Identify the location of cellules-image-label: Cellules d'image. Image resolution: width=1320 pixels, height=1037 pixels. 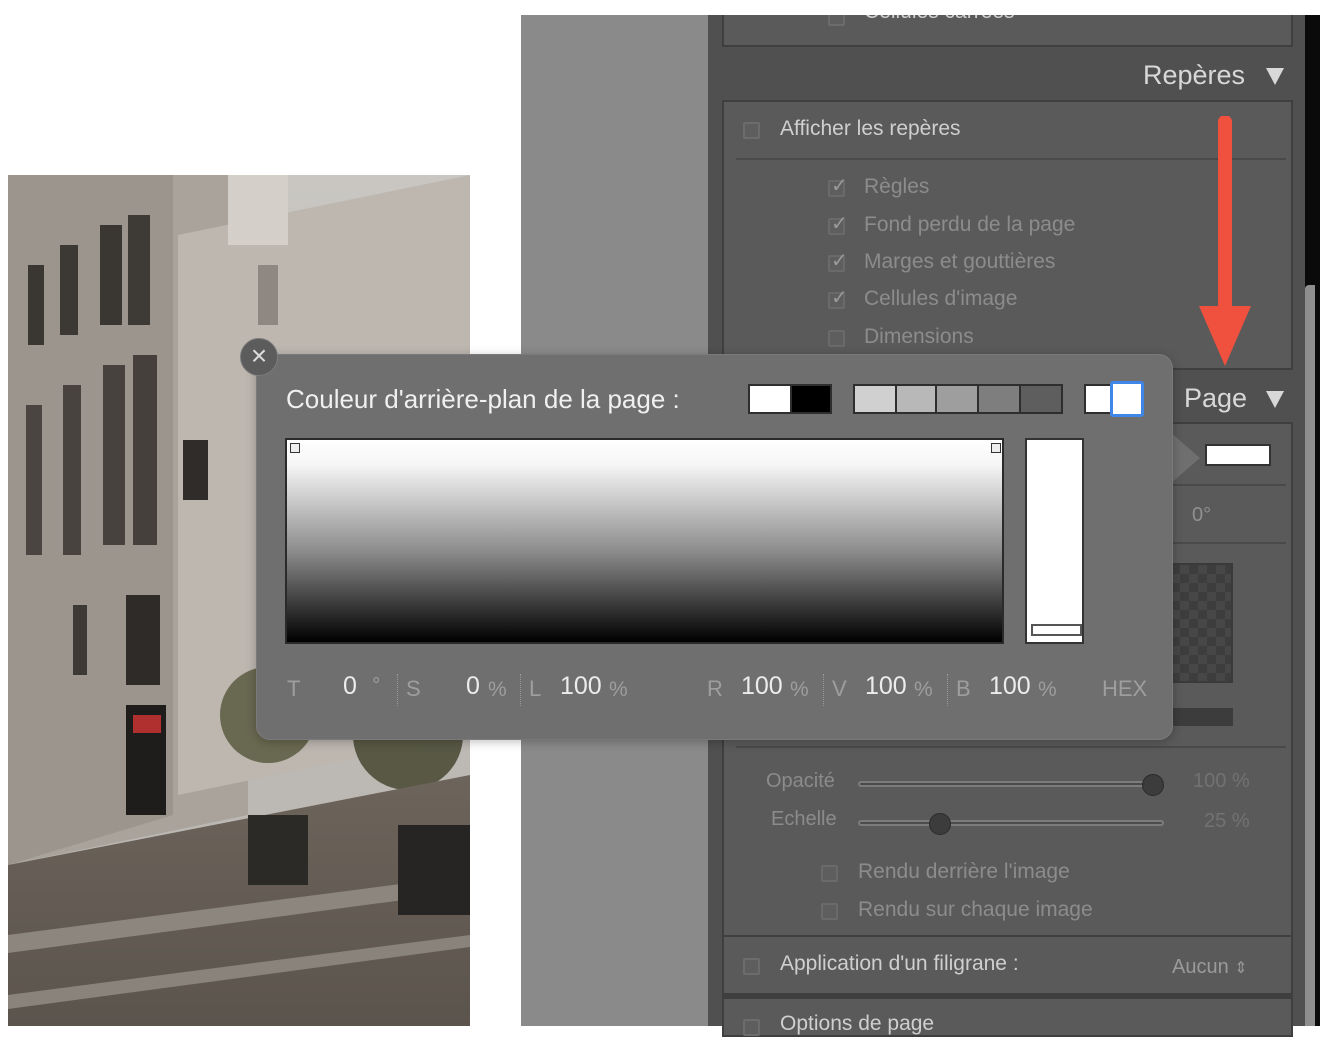
(941, 298).